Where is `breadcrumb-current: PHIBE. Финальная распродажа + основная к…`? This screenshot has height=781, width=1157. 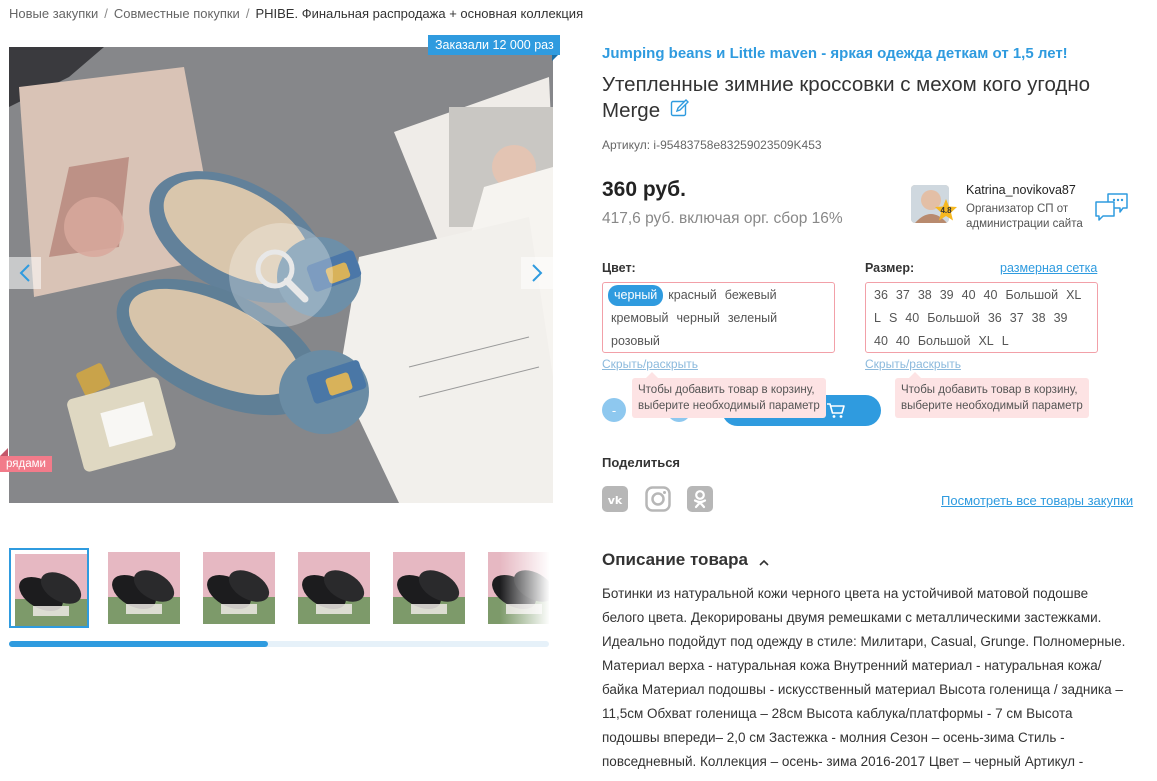 breadcrumb-current: PHIBE. Финальная распродажа + основная к… is located at coordinates (419, 13).